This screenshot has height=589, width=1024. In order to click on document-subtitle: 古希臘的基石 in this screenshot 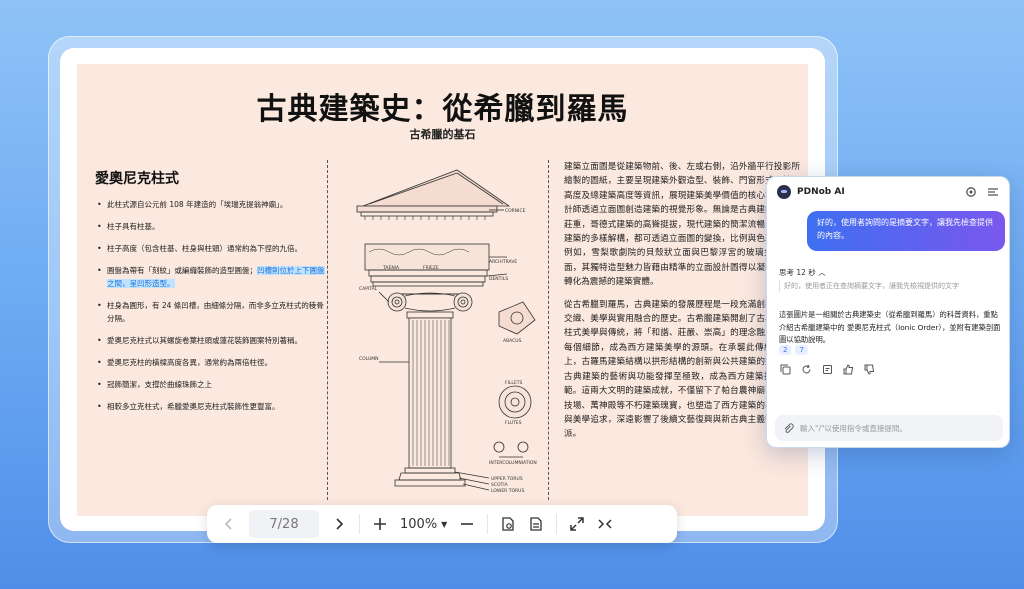, I will do `click(442, 134)`.